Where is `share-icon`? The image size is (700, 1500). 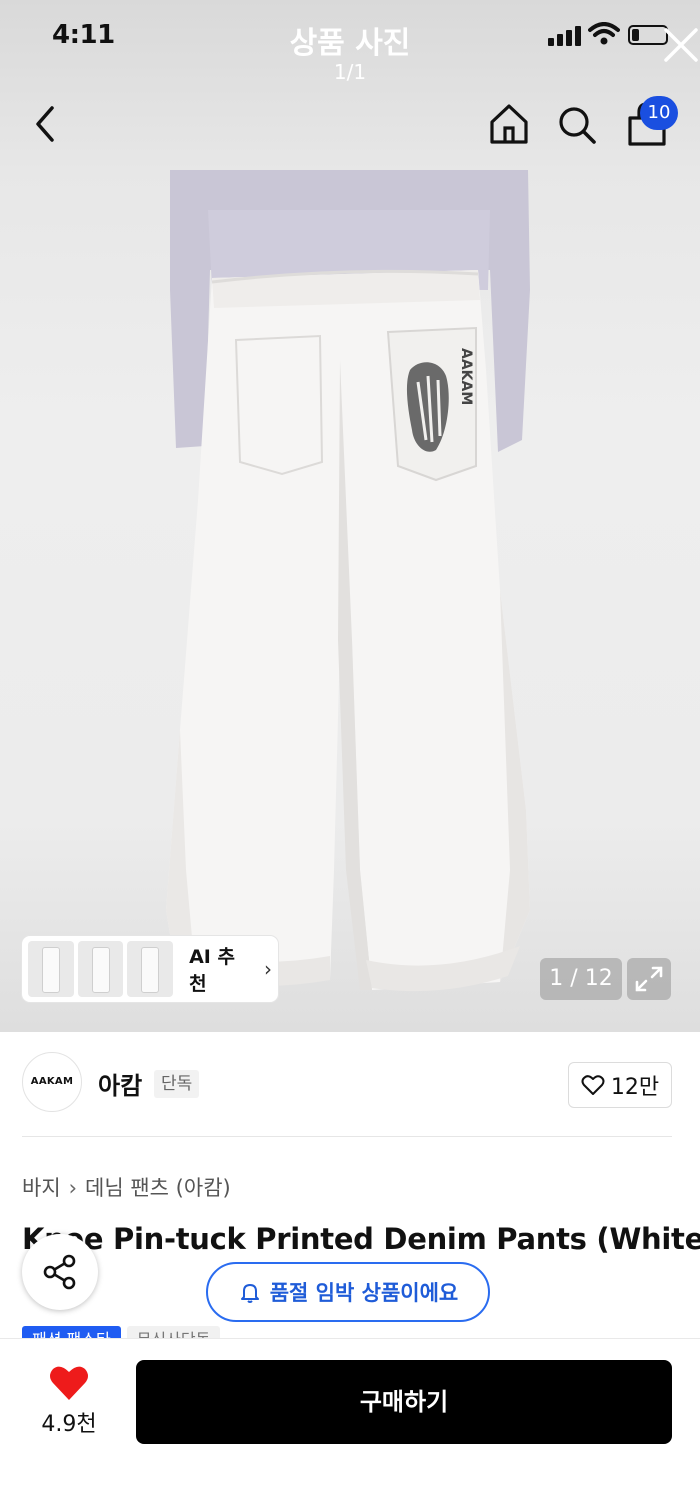
share-icon is located at coordinates (59, 1272).